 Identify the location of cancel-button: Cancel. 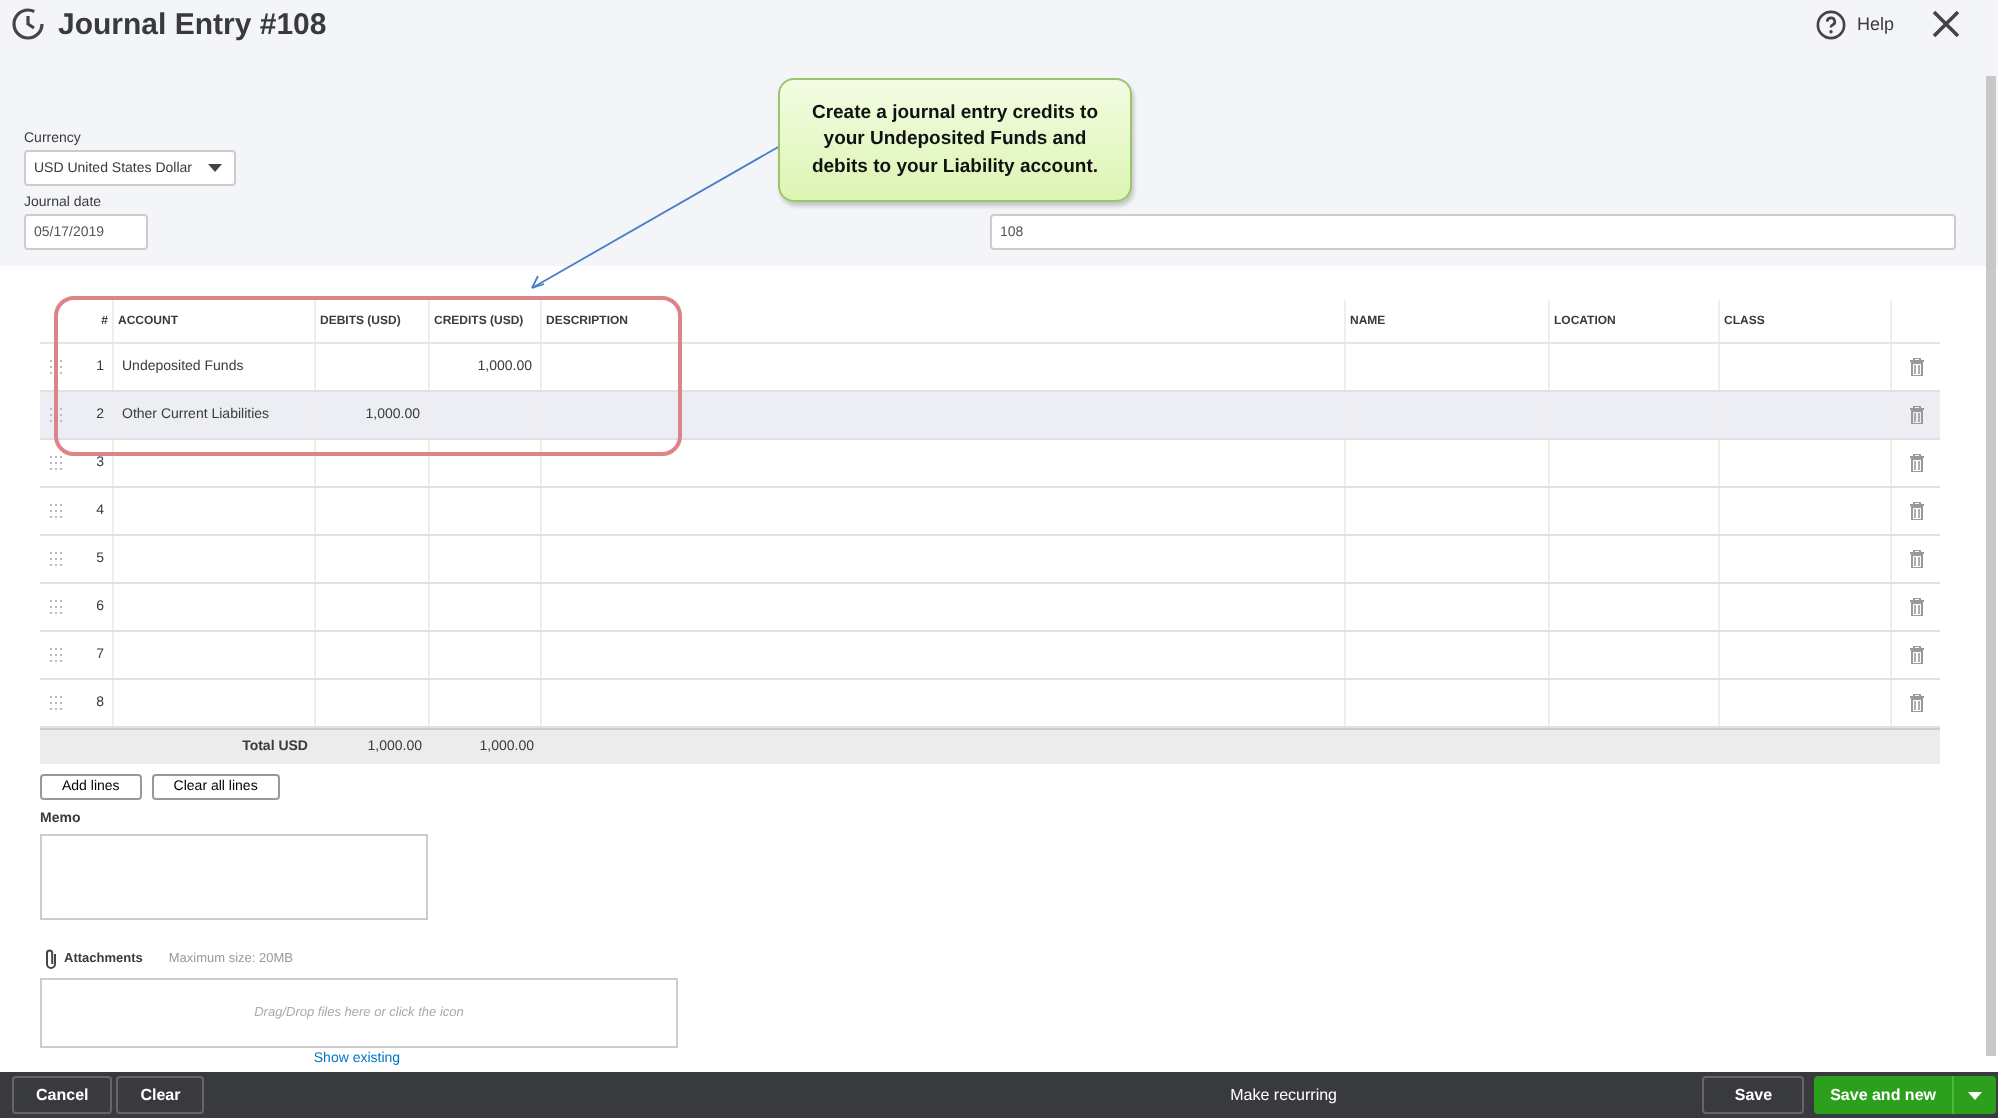
(62, 1095).